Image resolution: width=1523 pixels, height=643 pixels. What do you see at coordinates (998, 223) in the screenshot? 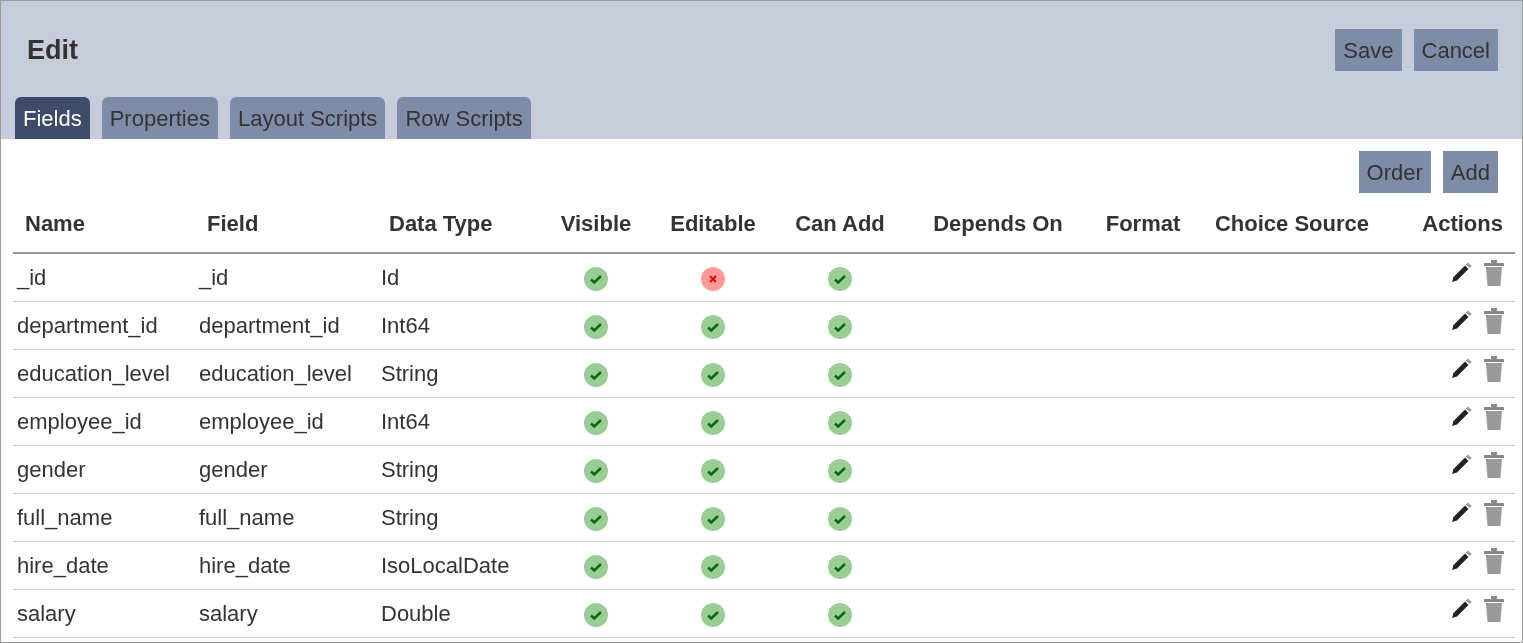
I see `column-header: Depends On` at bounding box center [998, 223].